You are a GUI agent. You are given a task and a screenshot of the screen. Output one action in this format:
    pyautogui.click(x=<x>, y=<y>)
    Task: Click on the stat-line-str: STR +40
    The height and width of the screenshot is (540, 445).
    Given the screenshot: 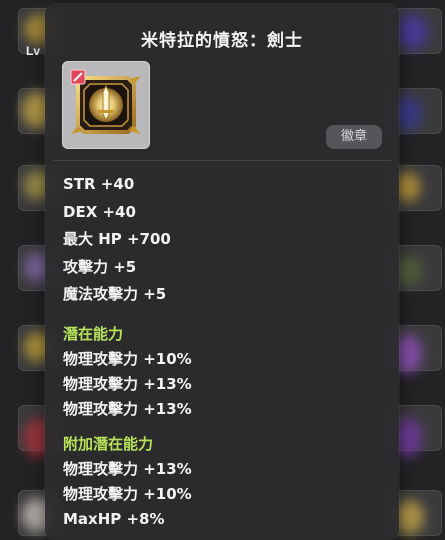 What is the action you would take?
    pyautogui.click(x=99, y=184)
    